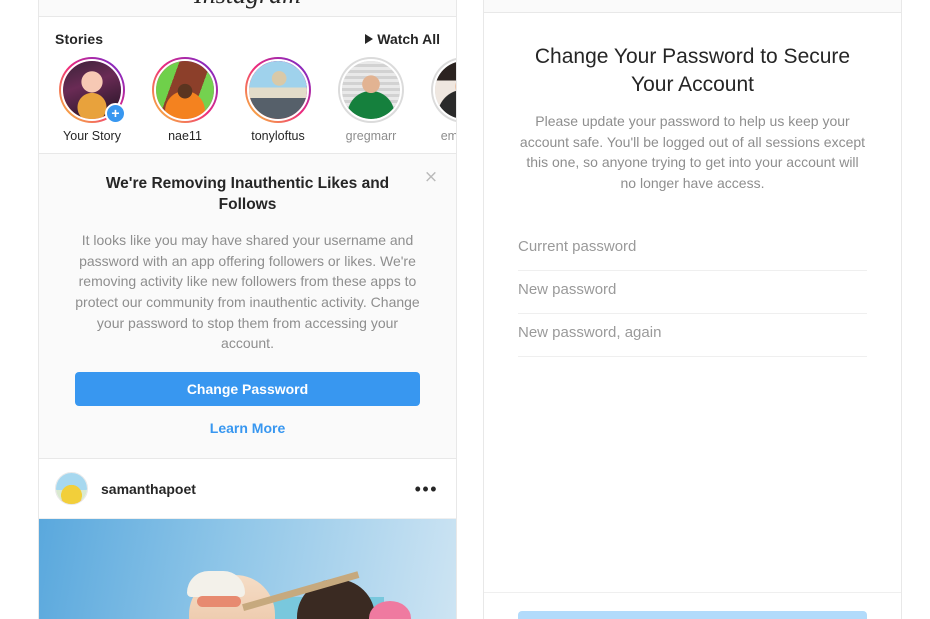  What do you see at coordinates (247, 428) in the screenshot?
I see `learn-more-link: Learn More` at bounding box center [247, 428].